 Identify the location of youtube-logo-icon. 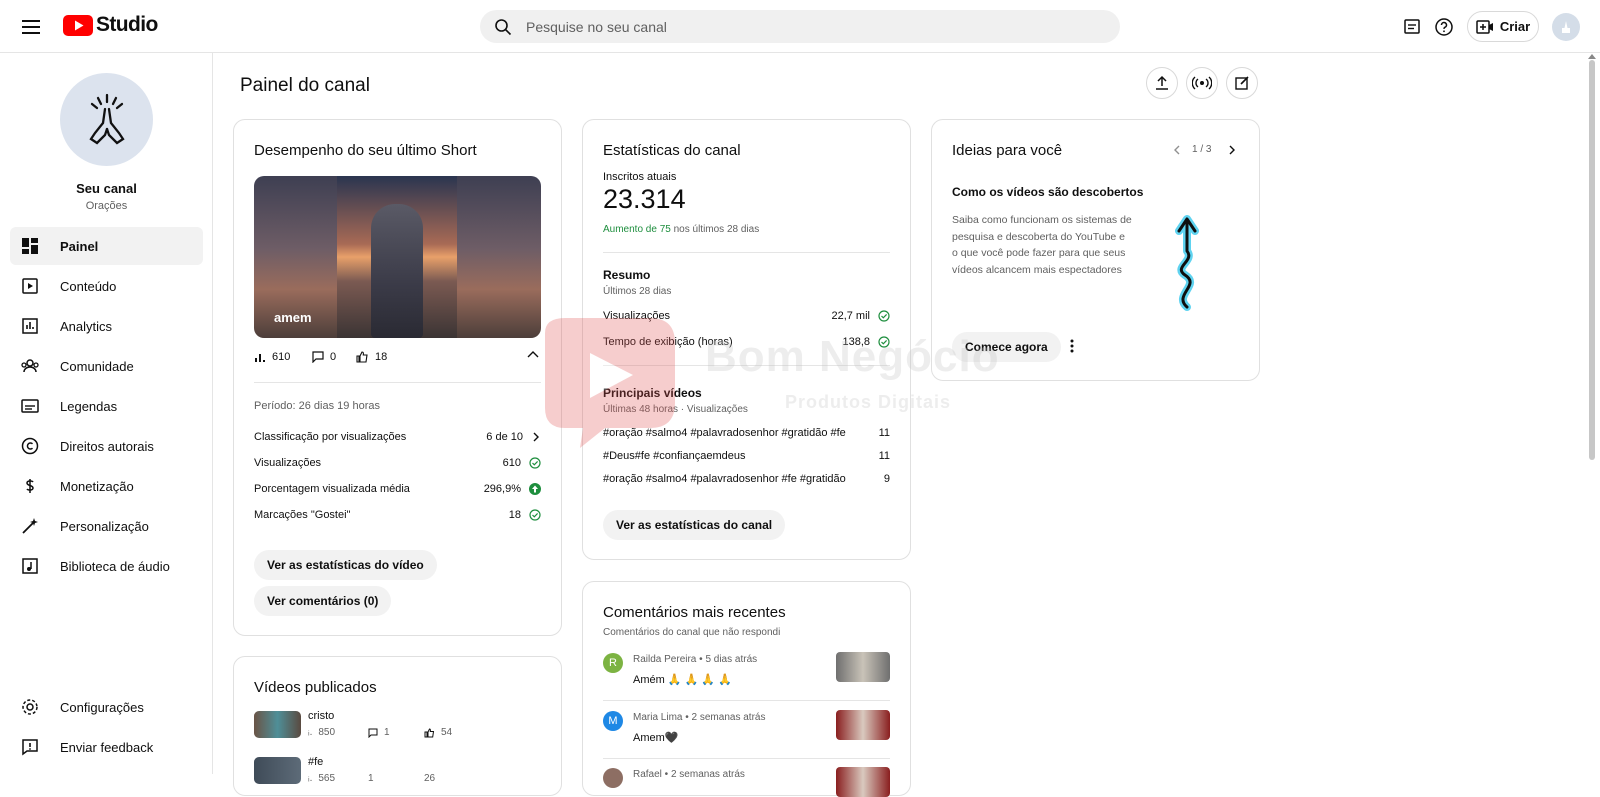
(78, 25).